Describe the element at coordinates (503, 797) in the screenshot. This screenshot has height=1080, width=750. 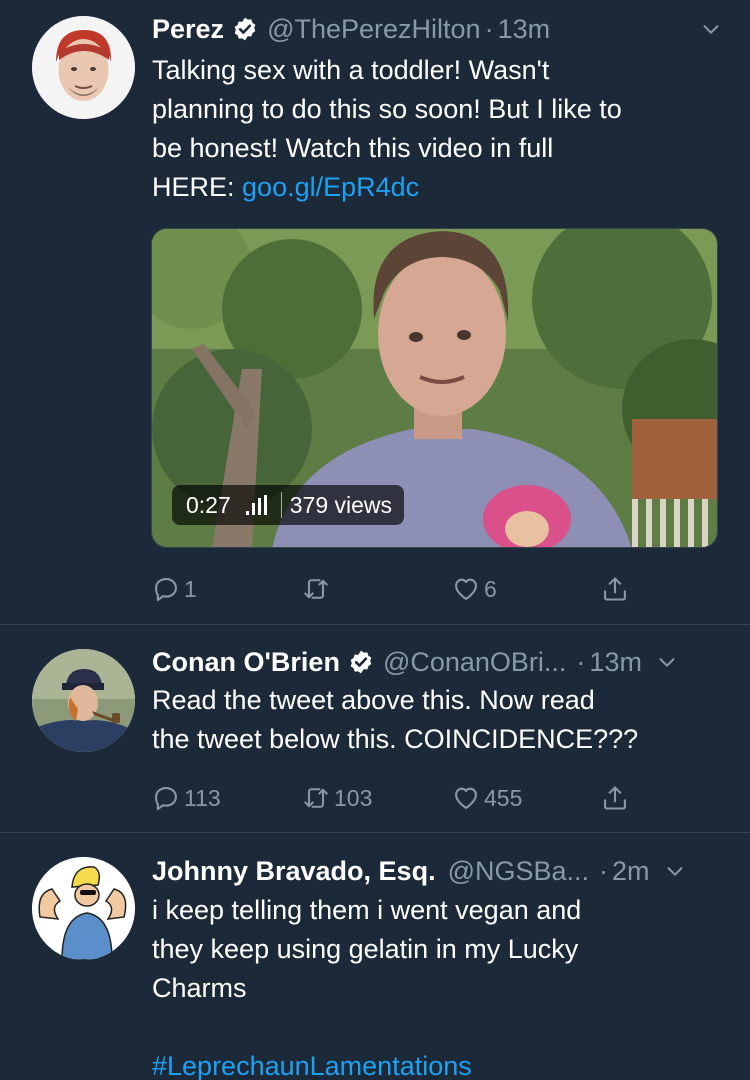
I see `like-count: 455` at that location.